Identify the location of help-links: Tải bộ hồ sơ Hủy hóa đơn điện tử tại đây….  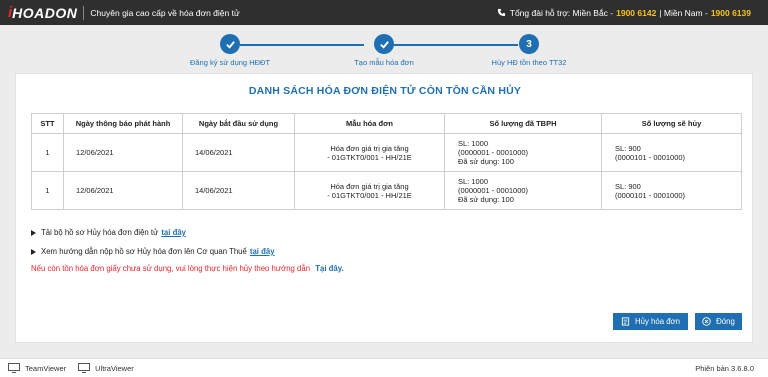
(153, 246).